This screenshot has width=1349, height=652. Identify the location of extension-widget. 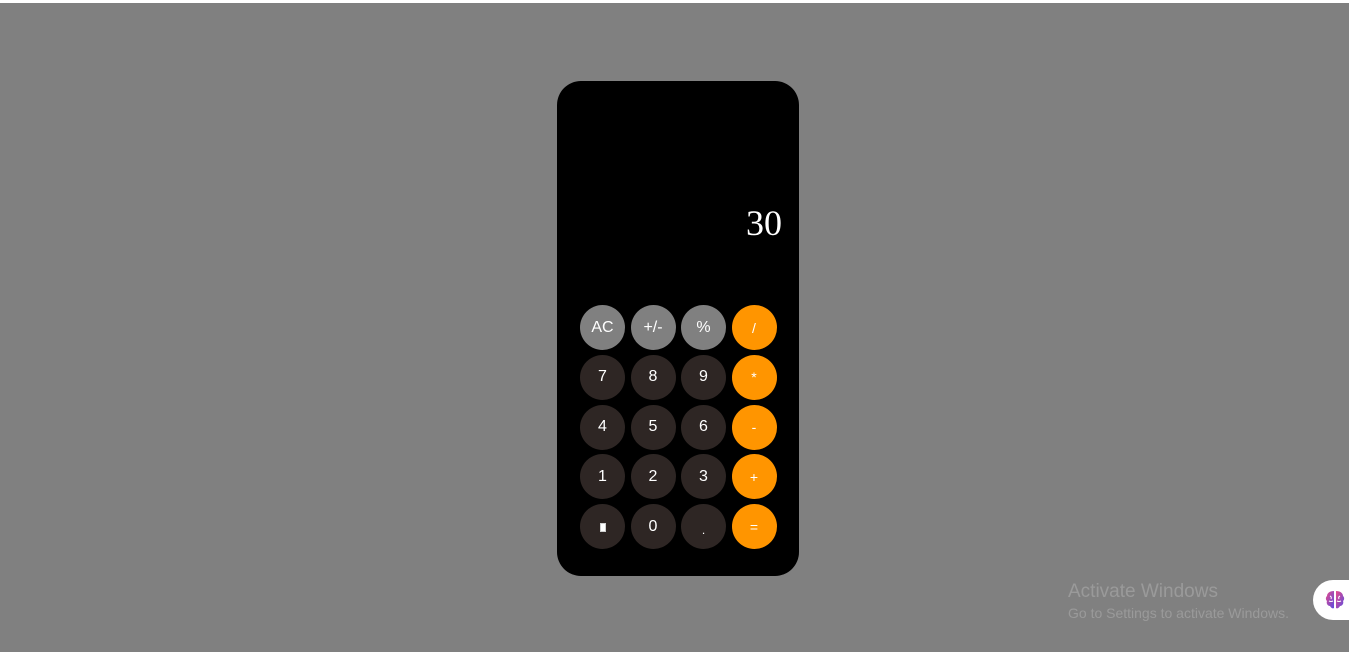
(1331, 600).